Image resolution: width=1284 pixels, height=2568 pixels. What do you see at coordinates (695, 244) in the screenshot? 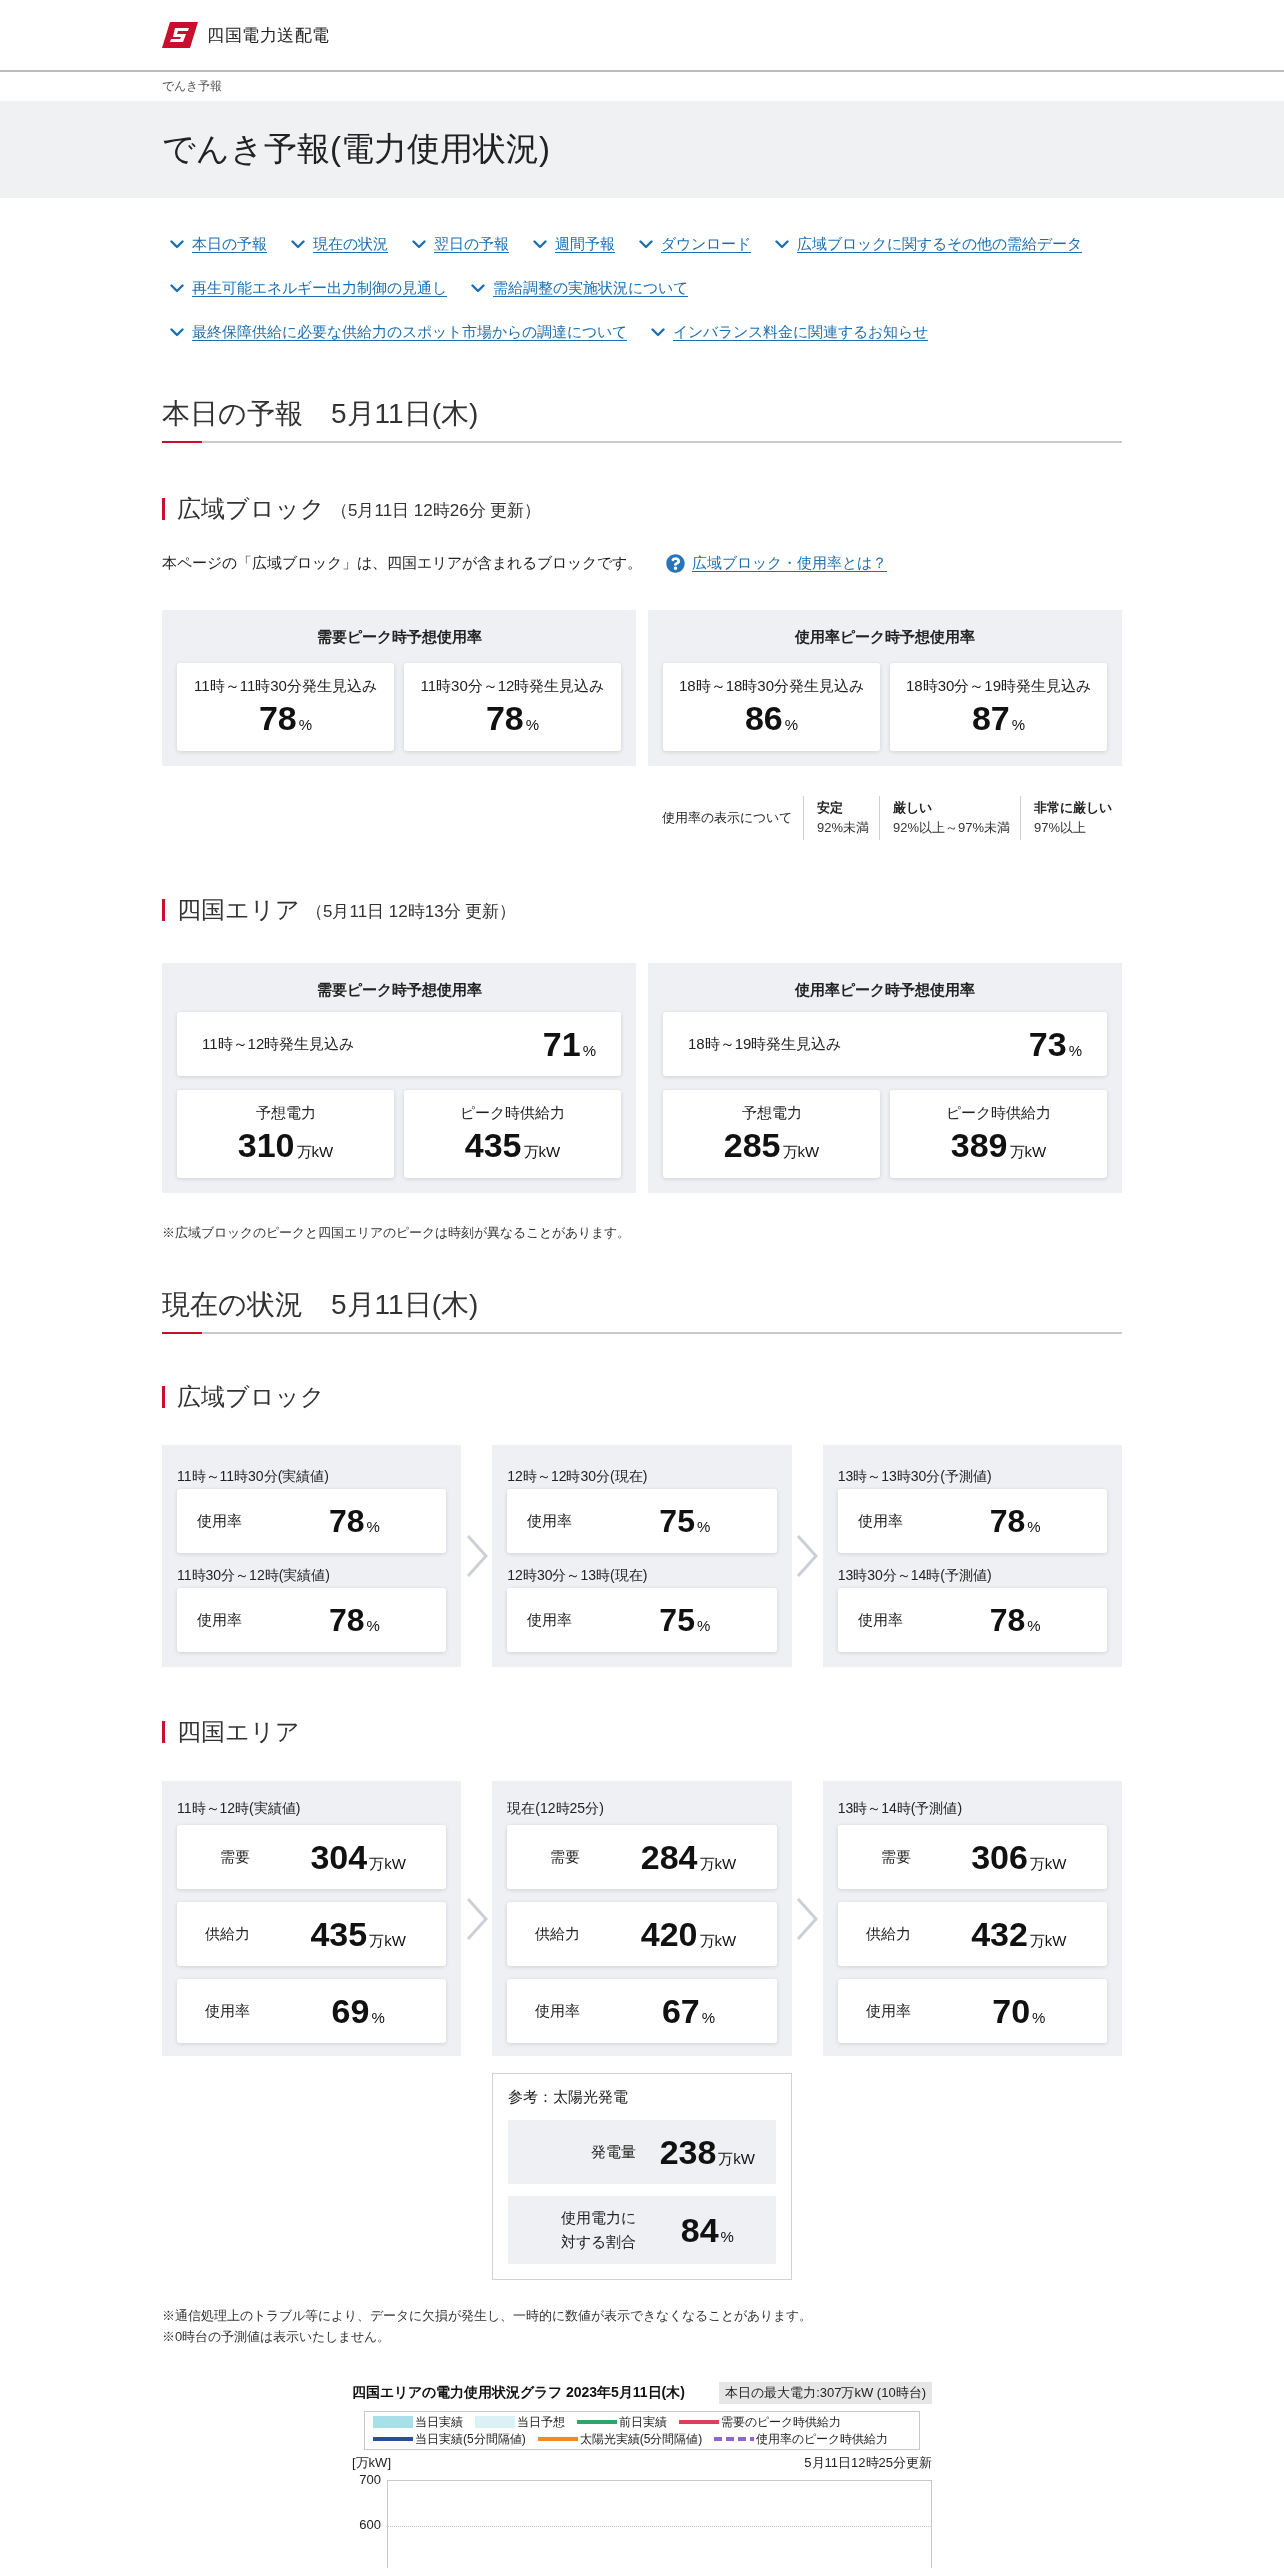
I see `anchor-link: ダウンロード` at bounding box center [695, 244].